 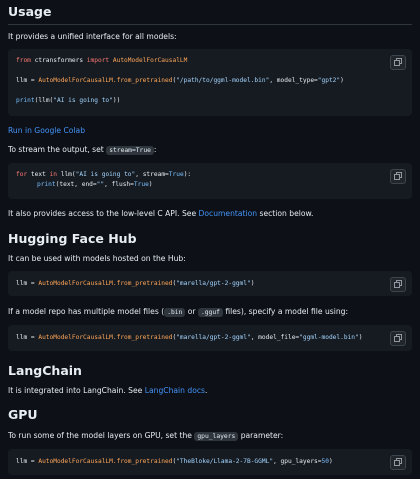 I want to click on colab-link: Run in Google Colab, so click(x=46, y=130).